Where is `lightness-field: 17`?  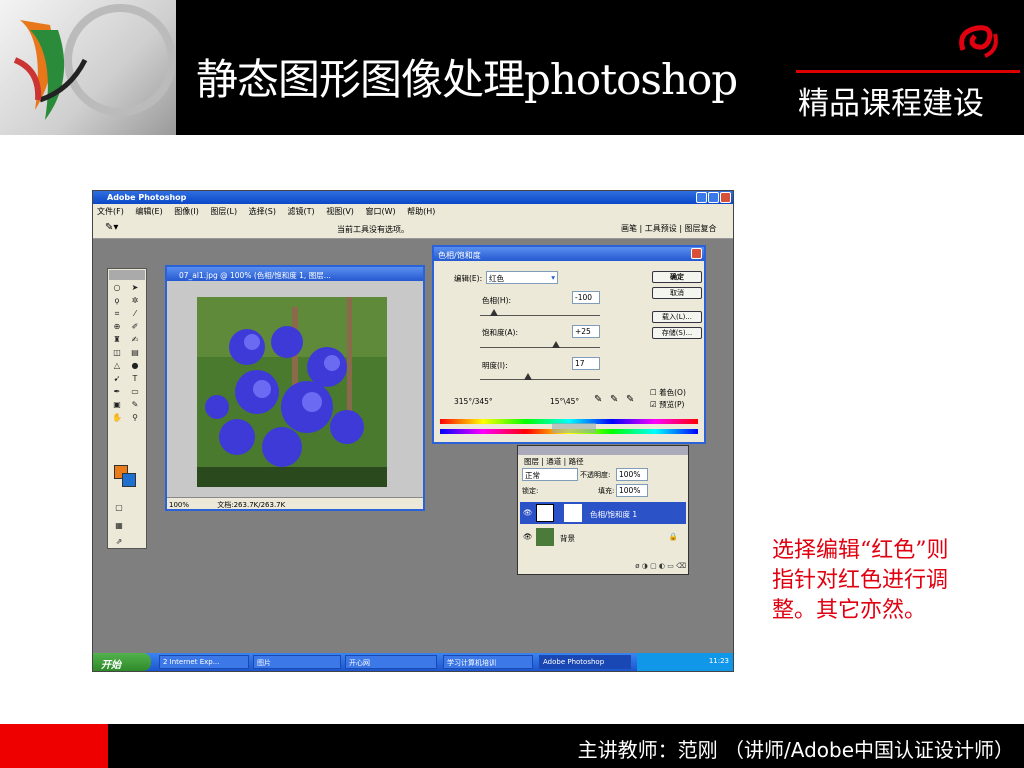
lightness-field: 17 is located at coordinates (586, 363).